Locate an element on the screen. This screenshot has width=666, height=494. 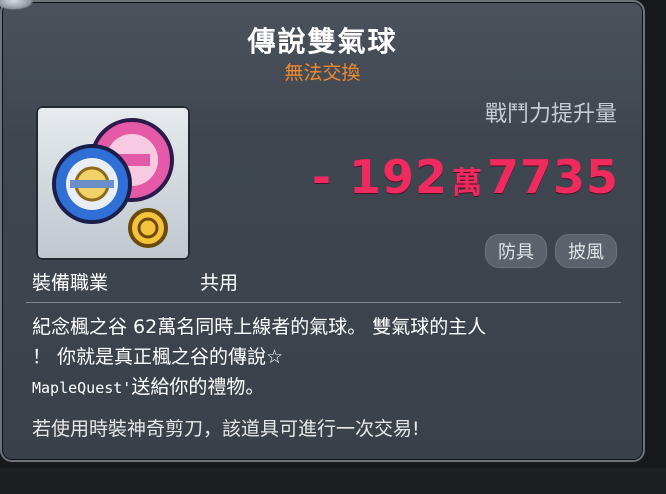
tag-cape: 披風 is located at coordinates (586, 251).